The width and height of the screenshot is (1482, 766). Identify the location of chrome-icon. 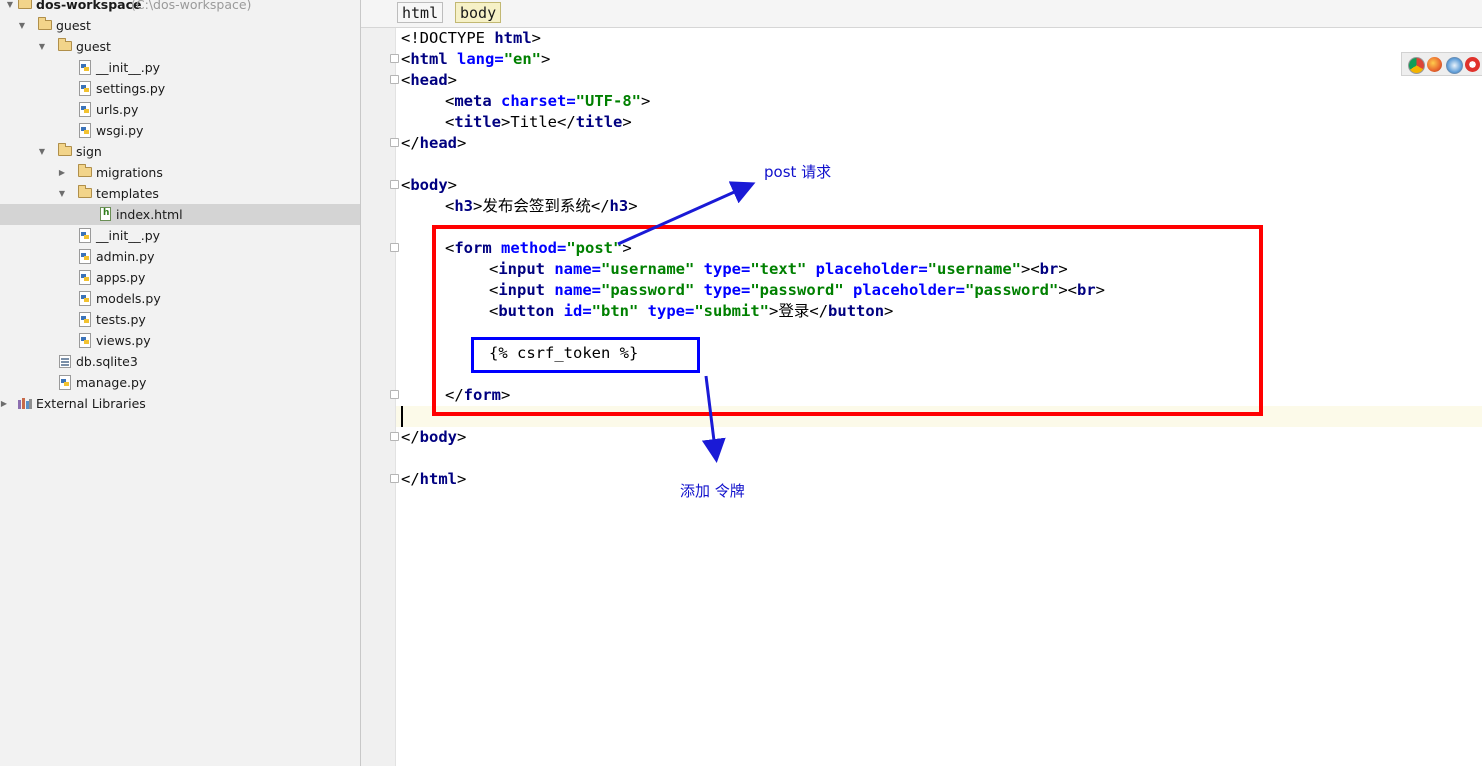
(1416, 65).